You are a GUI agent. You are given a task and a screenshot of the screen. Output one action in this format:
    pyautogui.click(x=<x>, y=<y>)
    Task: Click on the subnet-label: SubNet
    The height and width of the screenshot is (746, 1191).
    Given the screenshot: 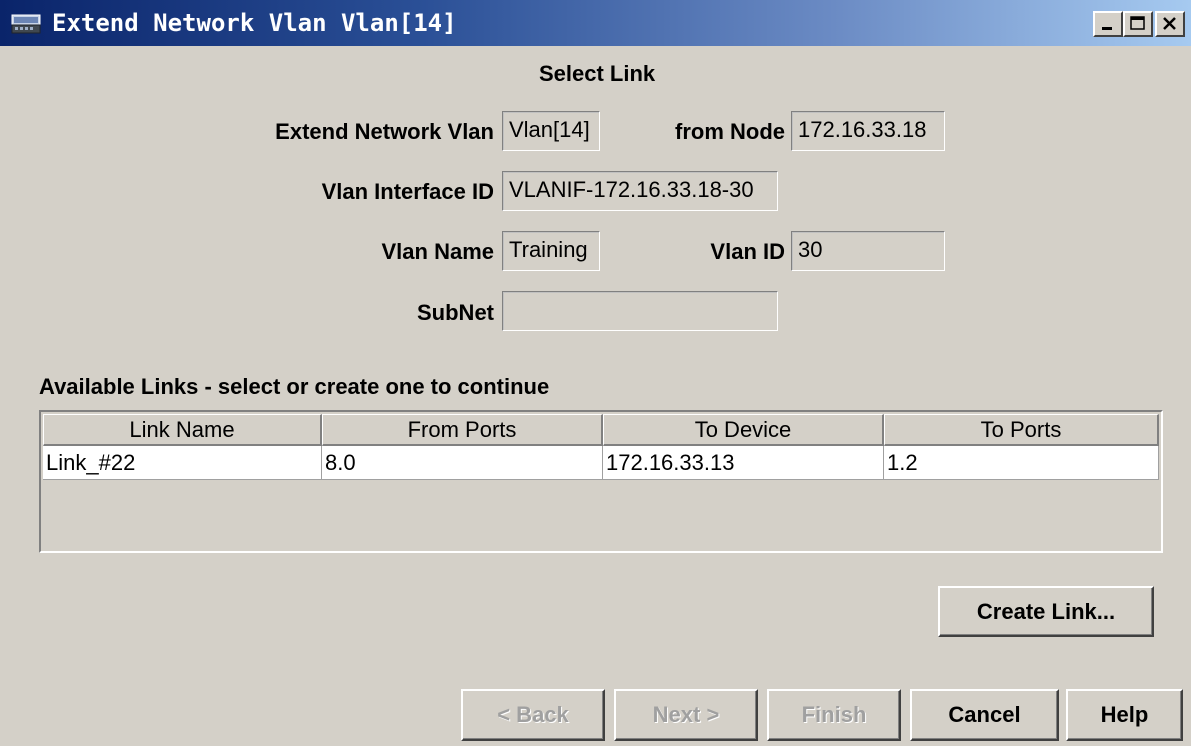 What is the action you would take?
    pyautogui.click(x=455, y=312)
    